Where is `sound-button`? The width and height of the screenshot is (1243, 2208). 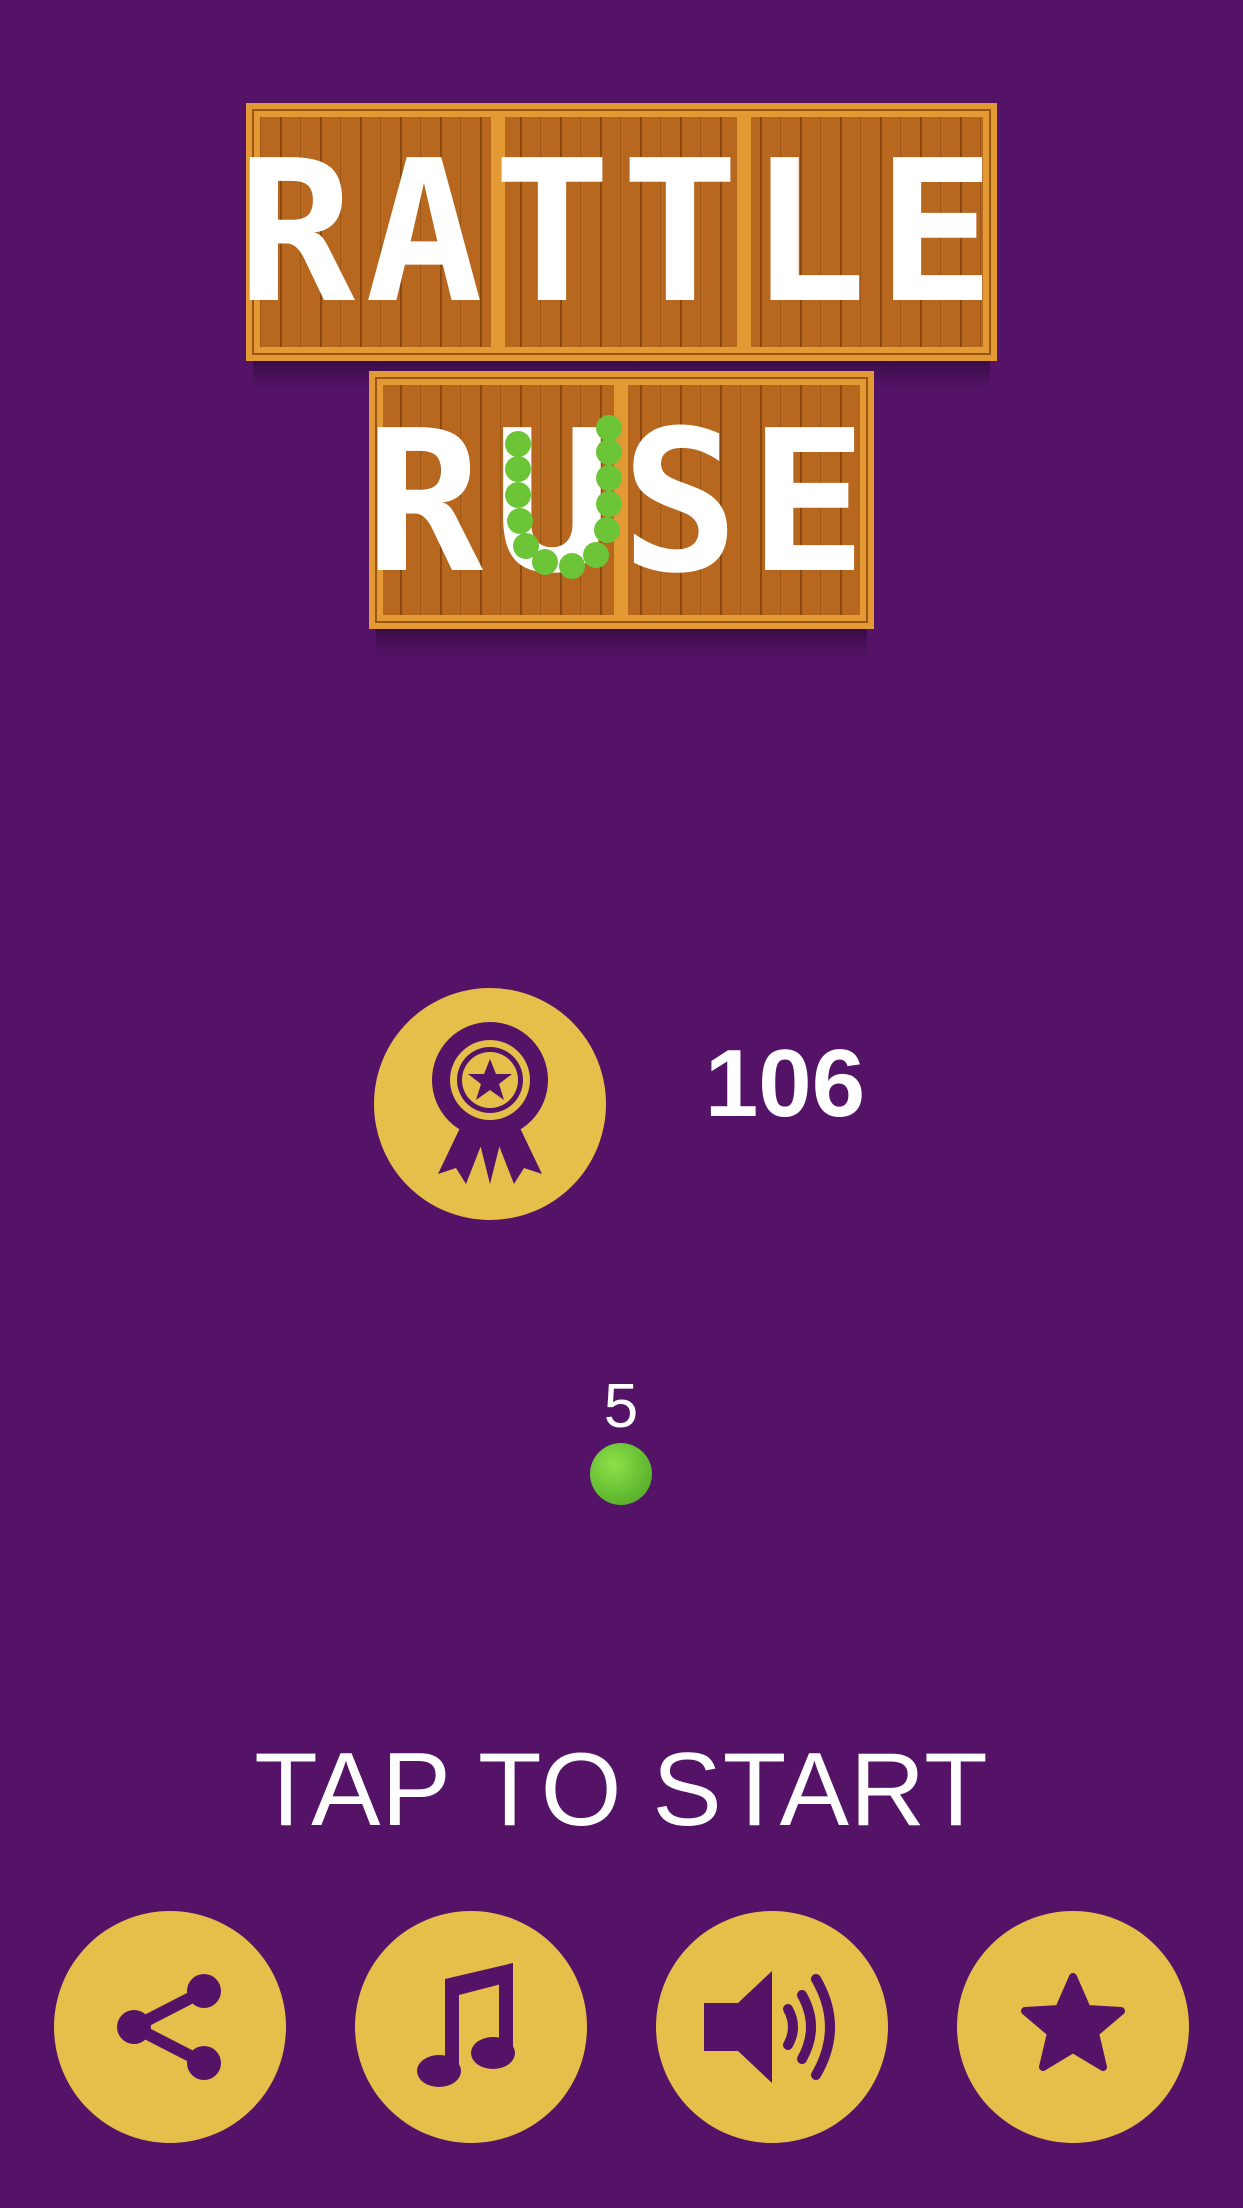
sound-button is located at coordinates (772, 2027).